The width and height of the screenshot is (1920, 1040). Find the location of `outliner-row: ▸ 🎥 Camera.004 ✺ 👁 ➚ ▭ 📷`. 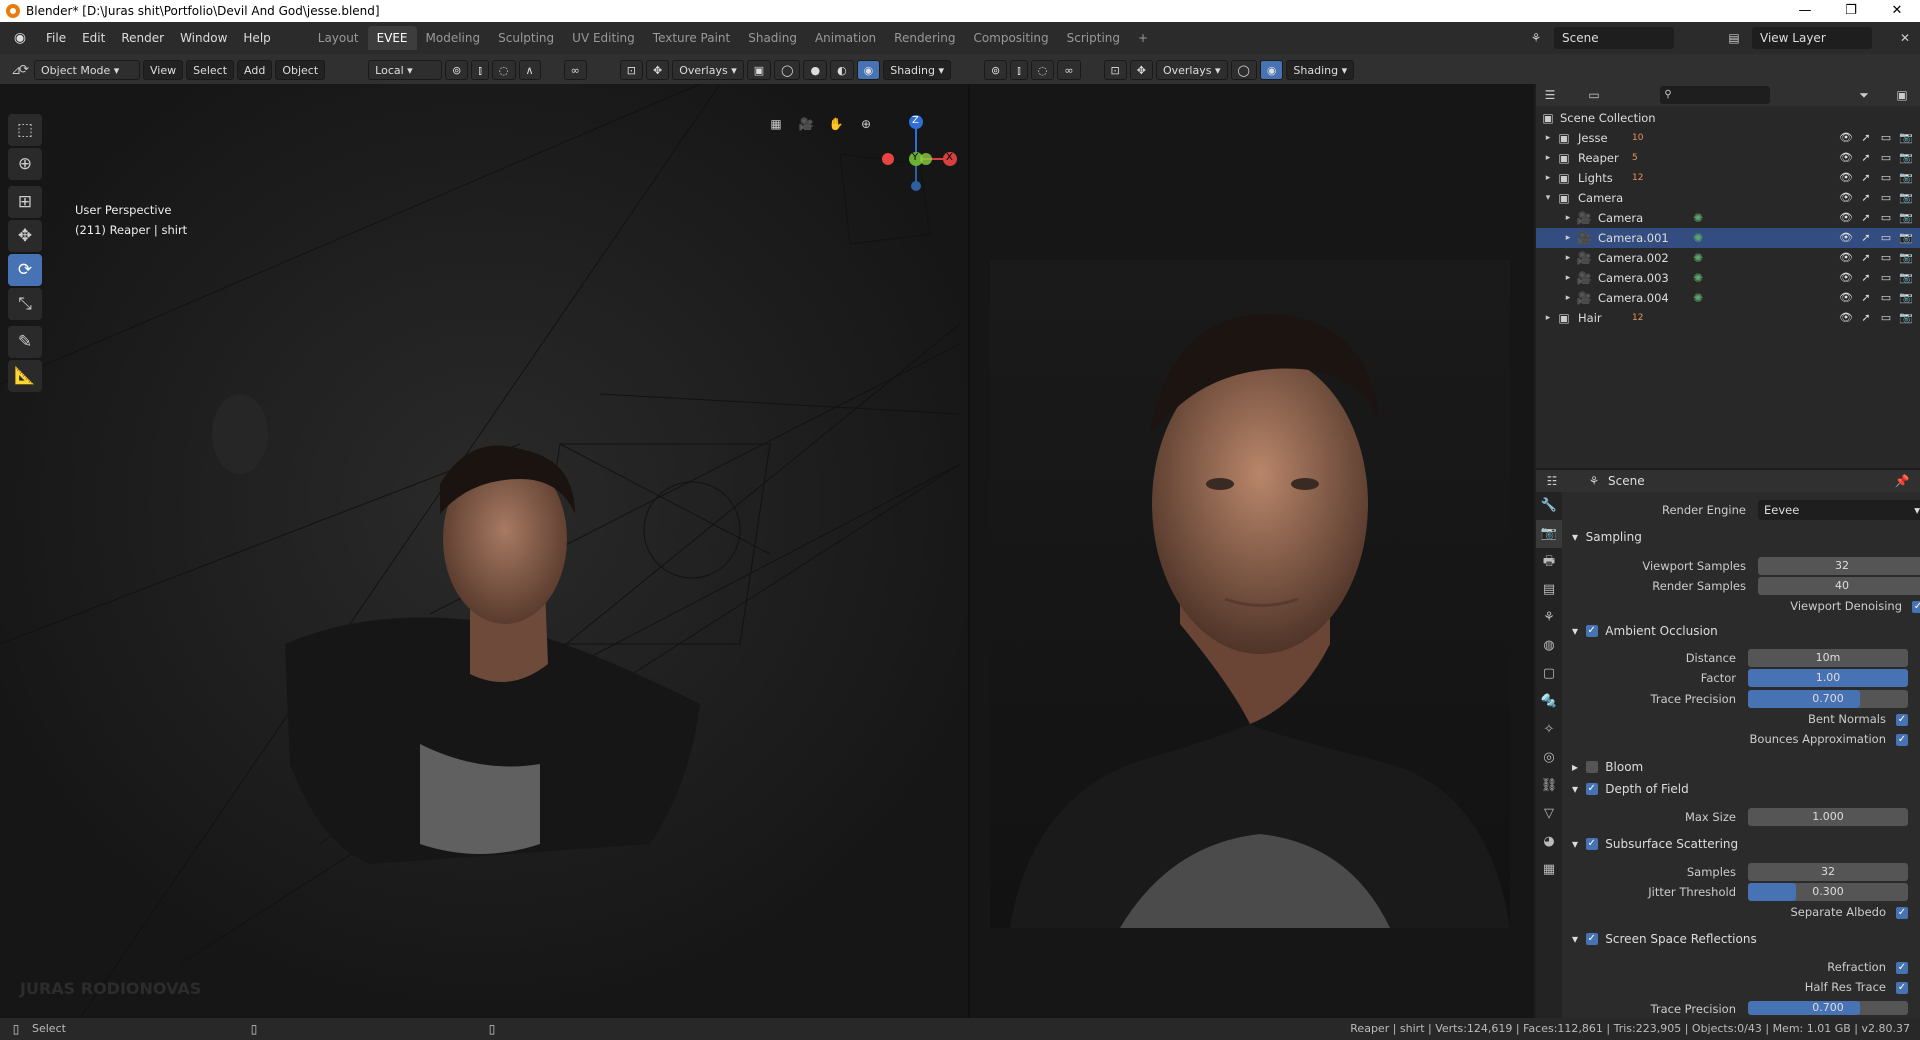

outliner-row: ▸ 🎥 Camera.004 ✺ 👁 ➚ ▭ 📷 is located at coordinates (1728, 298).